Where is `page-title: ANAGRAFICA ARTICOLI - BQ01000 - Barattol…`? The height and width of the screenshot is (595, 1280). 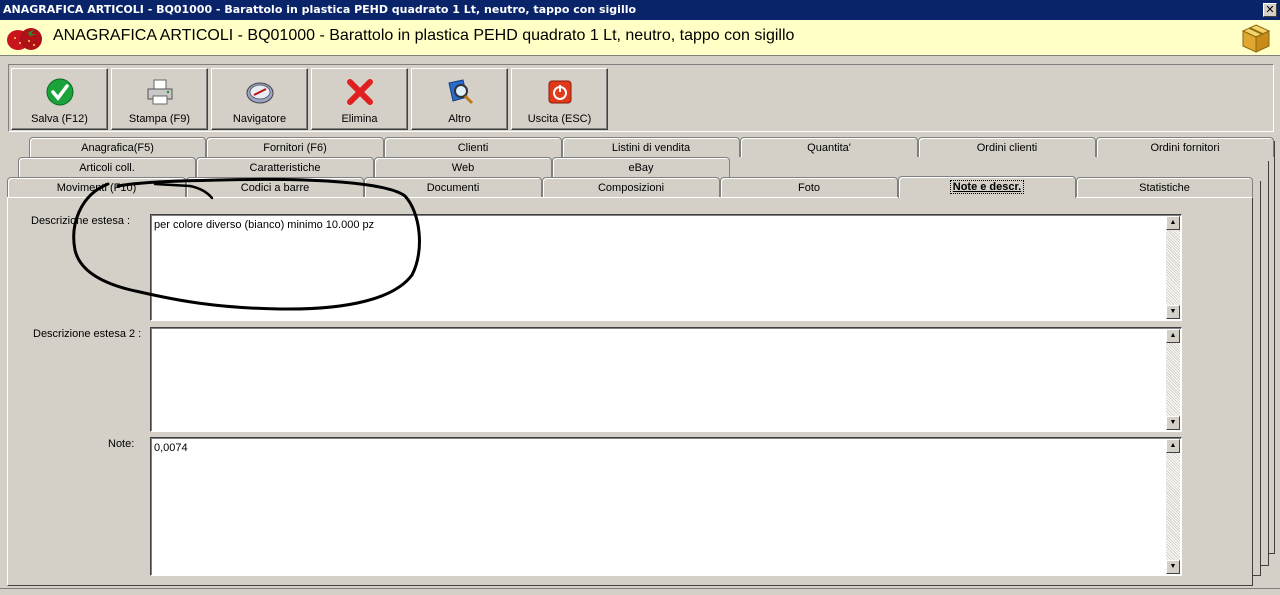 page-title: ANAGRAFICA ARTICOLI - BQ01000 - Barattol… is located at coordinates (424, 35).